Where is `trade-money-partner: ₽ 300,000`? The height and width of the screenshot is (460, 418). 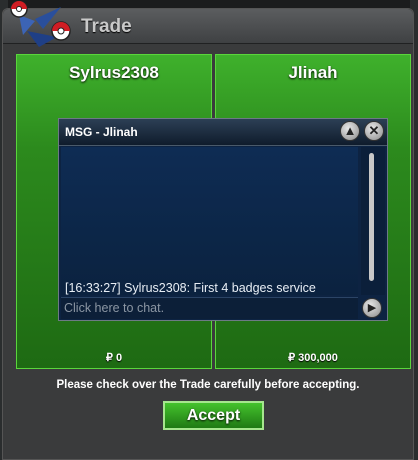
trade-money-partner: ₽ 300,000 is located at coordinates (313, 358).